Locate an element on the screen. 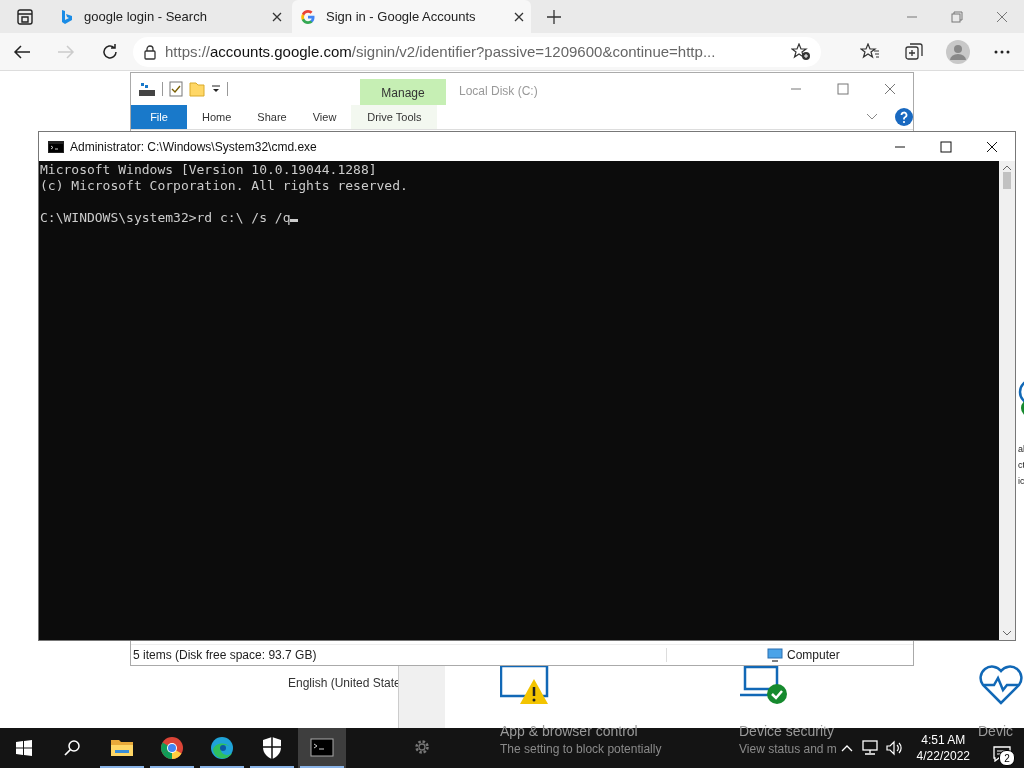  close-icon is located at coordinates (992, 146).